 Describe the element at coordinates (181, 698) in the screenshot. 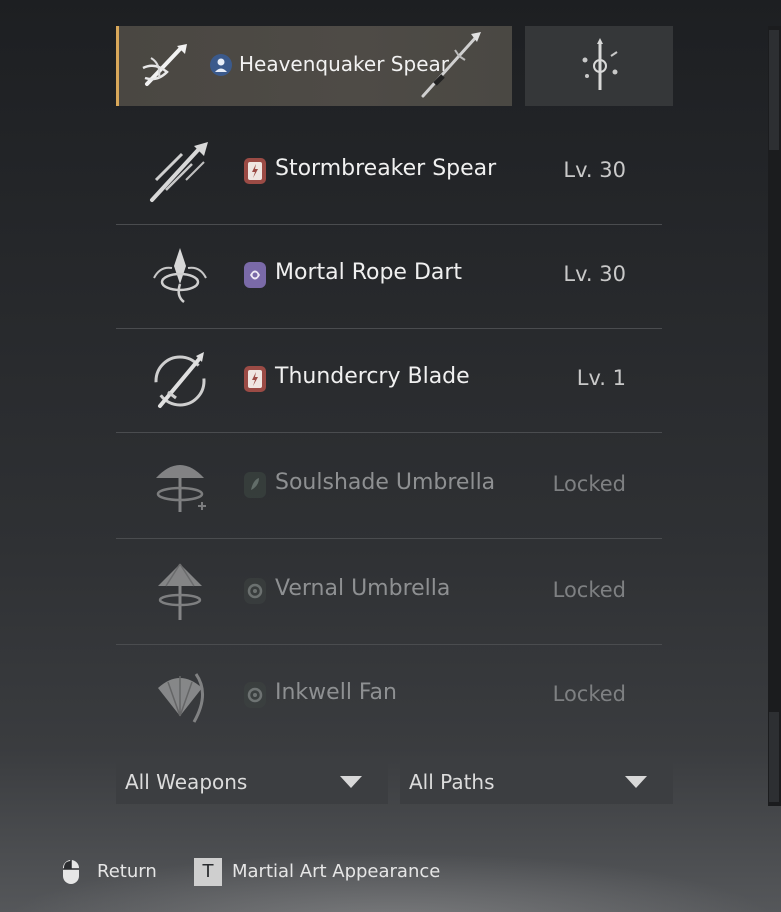

I see `fan-emblem-icon` at that location.